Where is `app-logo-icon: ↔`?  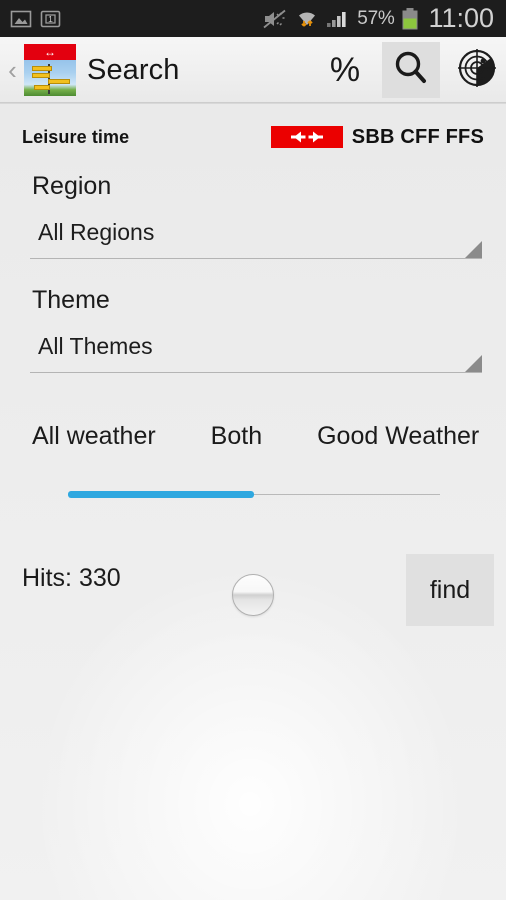
app-logo-icon: ↔ is located at coordinates (50, 70).